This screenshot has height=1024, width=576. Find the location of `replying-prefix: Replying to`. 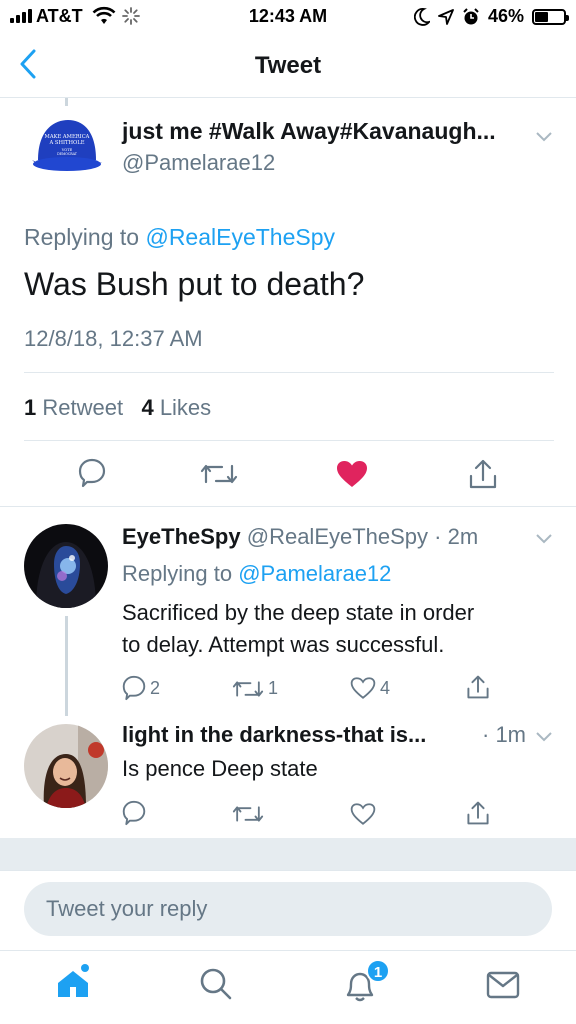

replying-prefix: Replying to is located at coordinates (82, 237).